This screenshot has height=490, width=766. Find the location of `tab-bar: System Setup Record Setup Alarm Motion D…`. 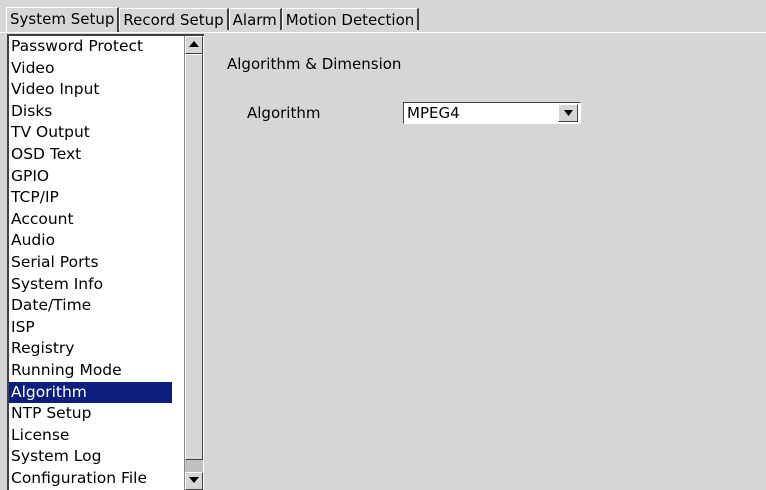

tab-bar: System Setup Record Setup Alarm Motion D… is located at coordinates (383, 17).